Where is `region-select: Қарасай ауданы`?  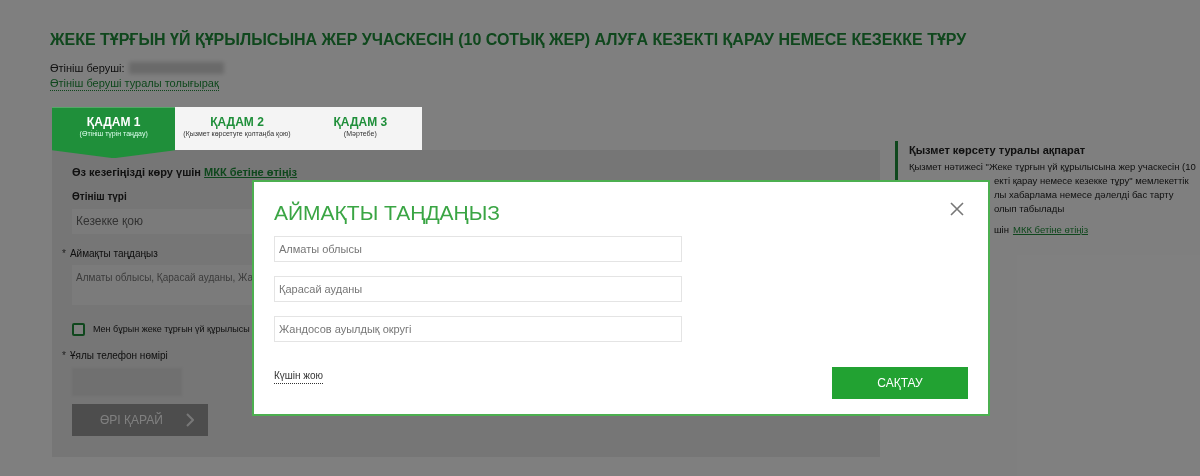 region-select: Қарасай ауданы is located at coordinates (478, 289).